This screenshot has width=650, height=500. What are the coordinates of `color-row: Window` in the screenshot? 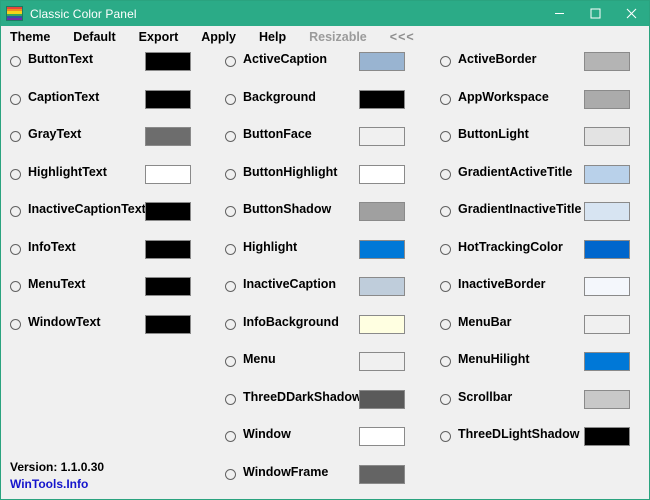 It's located at (325, 442).